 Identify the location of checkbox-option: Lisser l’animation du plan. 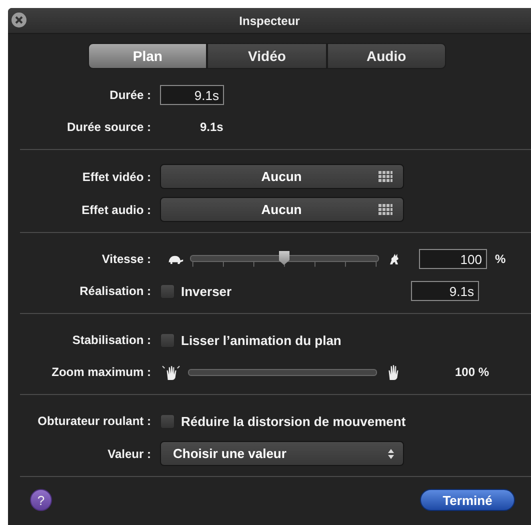
(251, 340).